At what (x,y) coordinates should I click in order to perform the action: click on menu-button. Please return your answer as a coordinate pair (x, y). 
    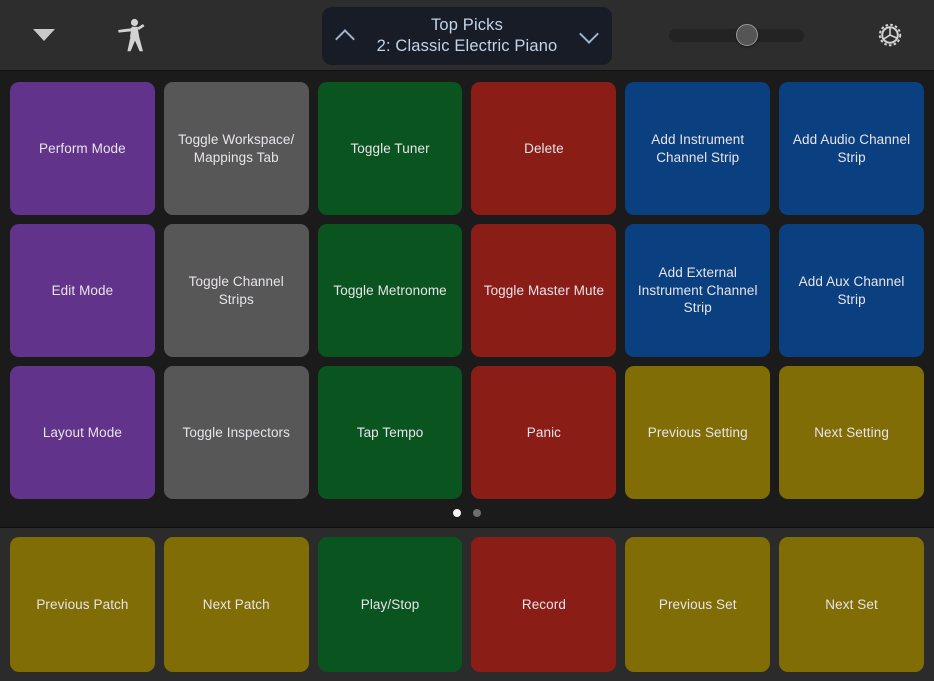
    Looking at the image, I should click on (44, 35).